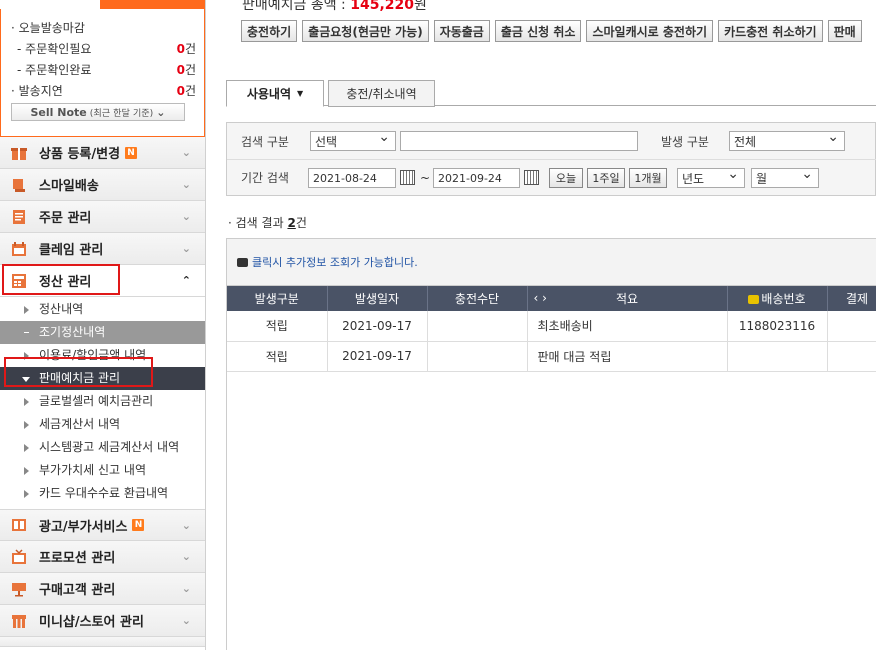 The height and width of the screenshot is (650, 876). What do you see at coordinates (291, 223) in the screenshot?
I see `result-count: 2` at bounding box center [291, 223].